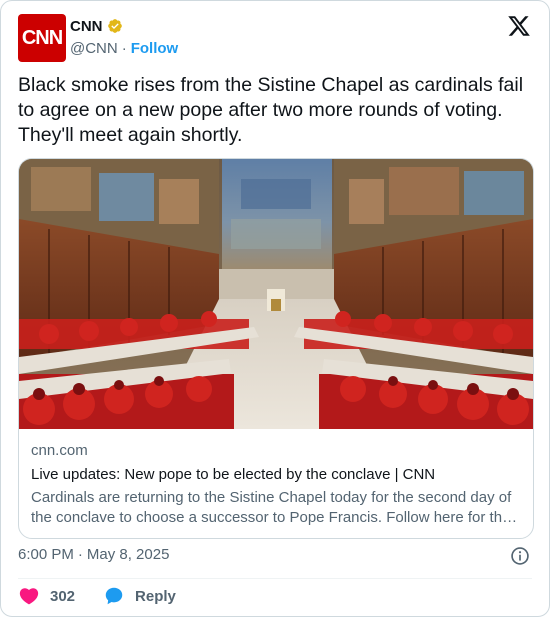  I want to click on author-display-name: CNN, so click(86, 26).